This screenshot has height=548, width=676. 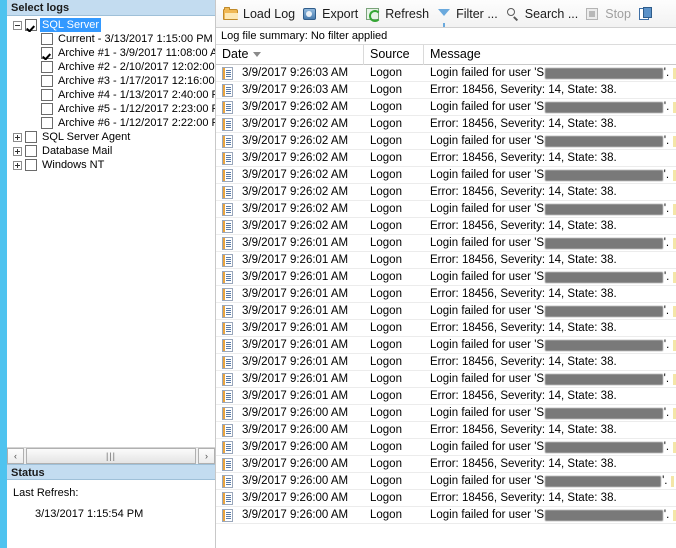 What do you see at coordinates (290, 260) in the screenshot?
I see `cell-date: 3/9/2017 9:26:01 AM` at bounding box center [290, 260].